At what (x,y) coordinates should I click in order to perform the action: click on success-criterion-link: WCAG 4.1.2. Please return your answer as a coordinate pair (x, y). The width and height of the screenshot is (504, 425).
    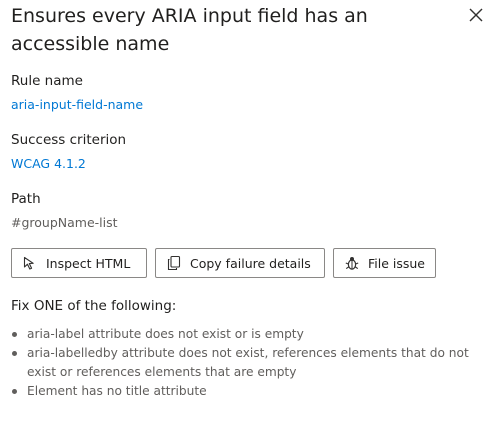
    Looking at the image, I should click on (48, 164).